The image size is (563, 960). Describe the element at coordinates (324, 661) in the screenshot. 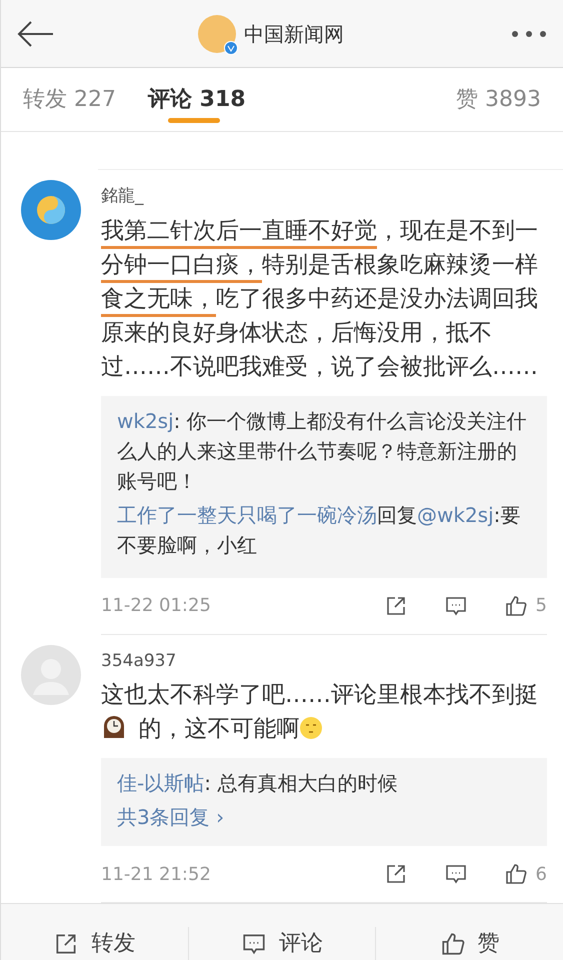

I see `user-name: 354a937` at that location.